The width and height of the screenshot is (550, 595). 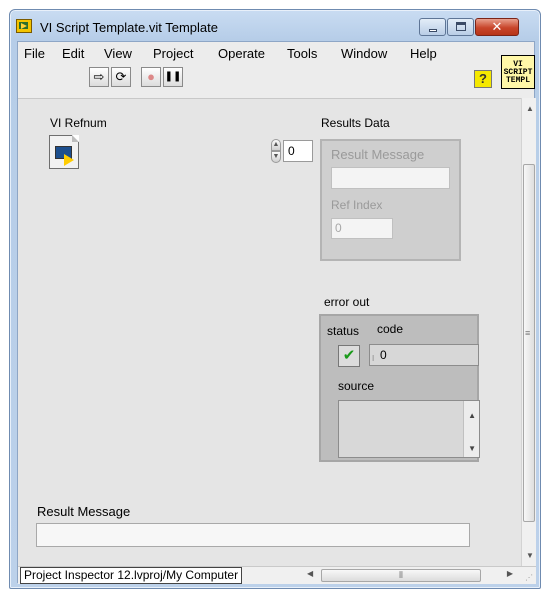 I want to click on run-continuously-button: ⟳, so click(x=121, y=77).